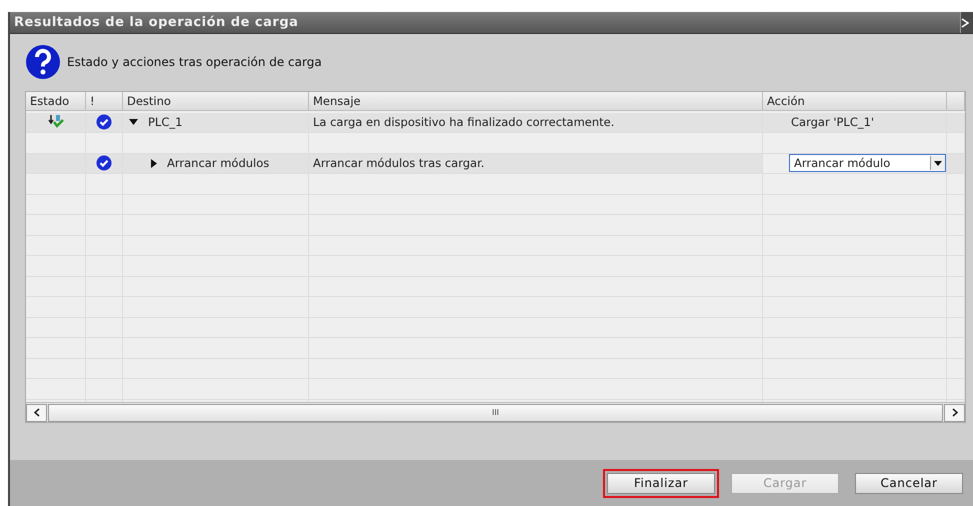  I want to click on action-dropdown: Arrancar módulo, so click(867, 163).